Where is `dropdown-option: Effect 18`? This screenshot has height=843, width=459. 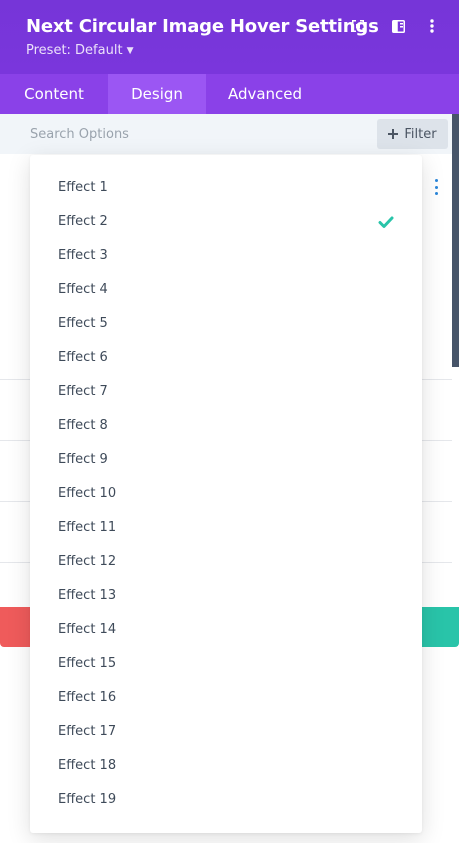
dropdown-option: Effect 18 is located at coordinates (226, 766).